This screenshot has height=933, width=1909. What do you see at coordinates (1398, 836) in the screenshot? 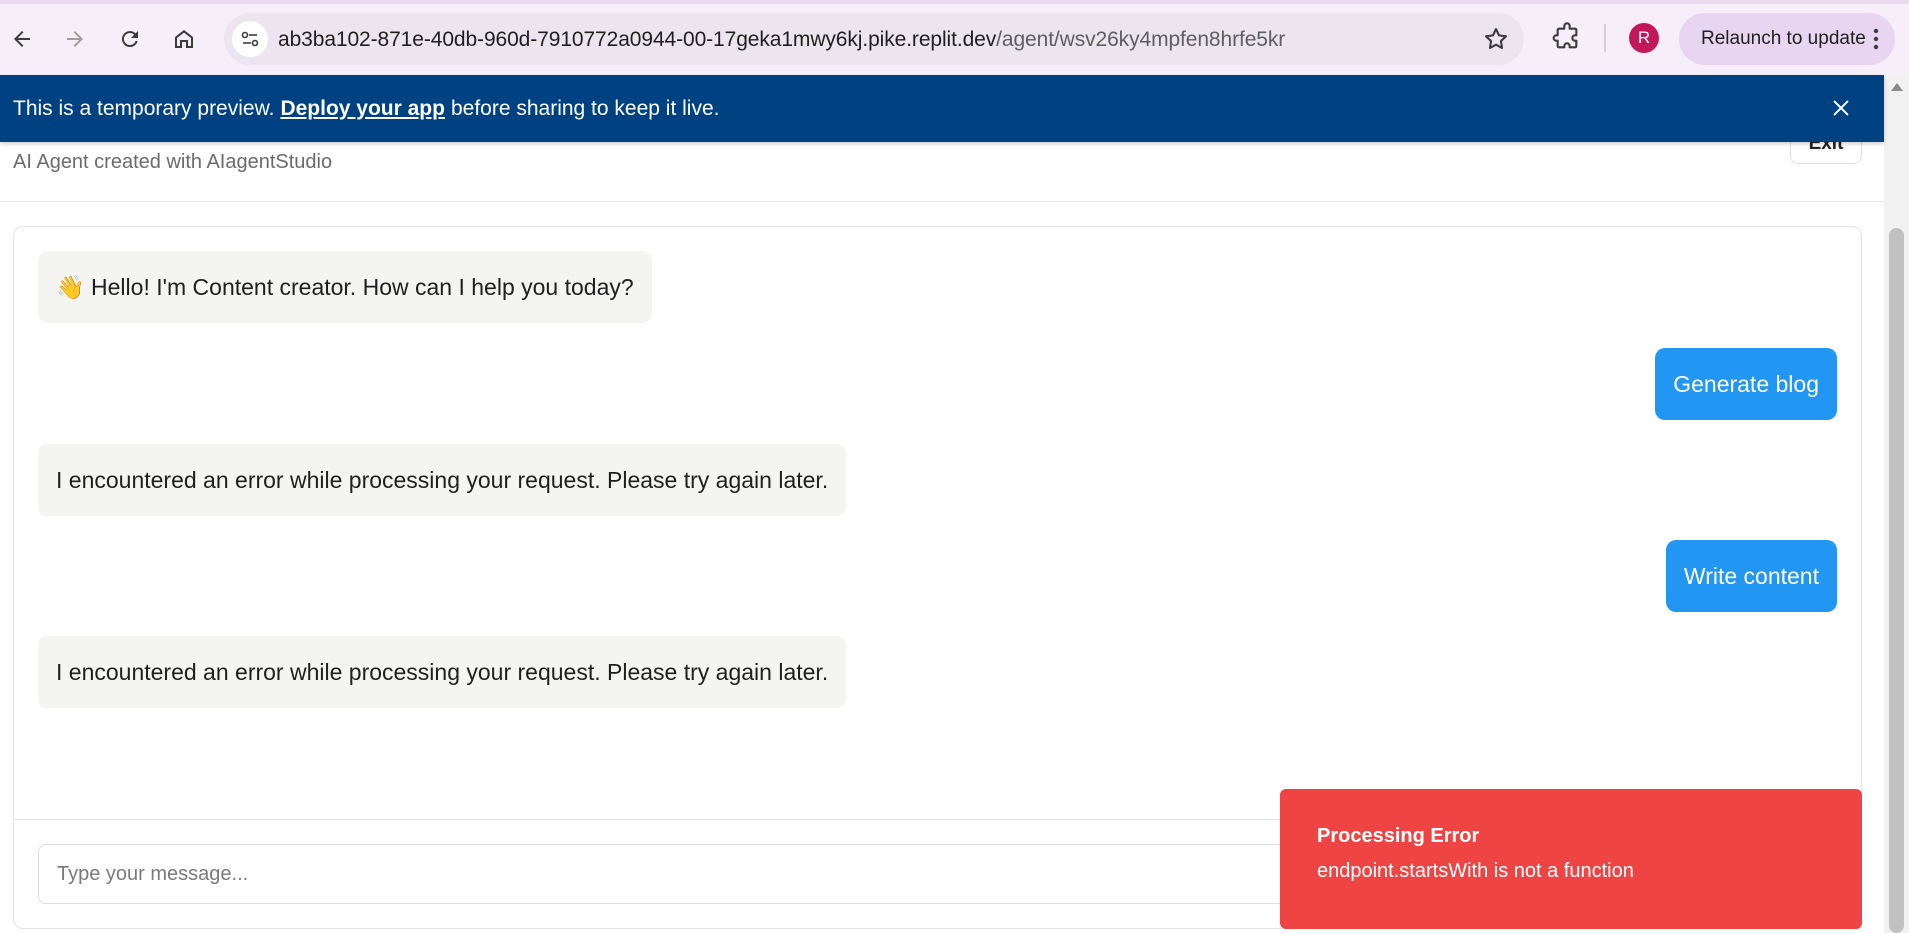
I see `toast-title: Processing Error` at bounding box center [1398, 836].